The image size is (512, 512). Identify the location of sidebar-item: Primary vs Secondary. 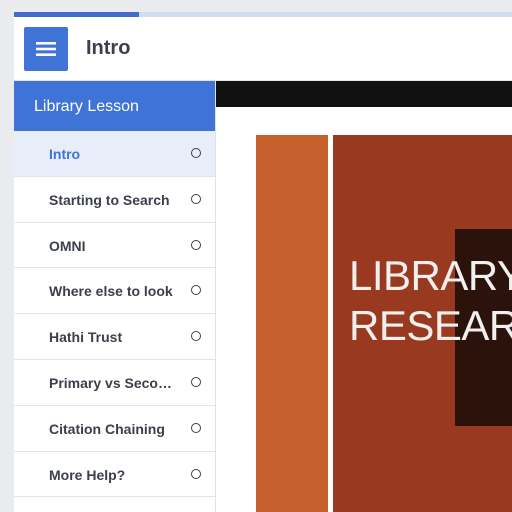
(114, 383).